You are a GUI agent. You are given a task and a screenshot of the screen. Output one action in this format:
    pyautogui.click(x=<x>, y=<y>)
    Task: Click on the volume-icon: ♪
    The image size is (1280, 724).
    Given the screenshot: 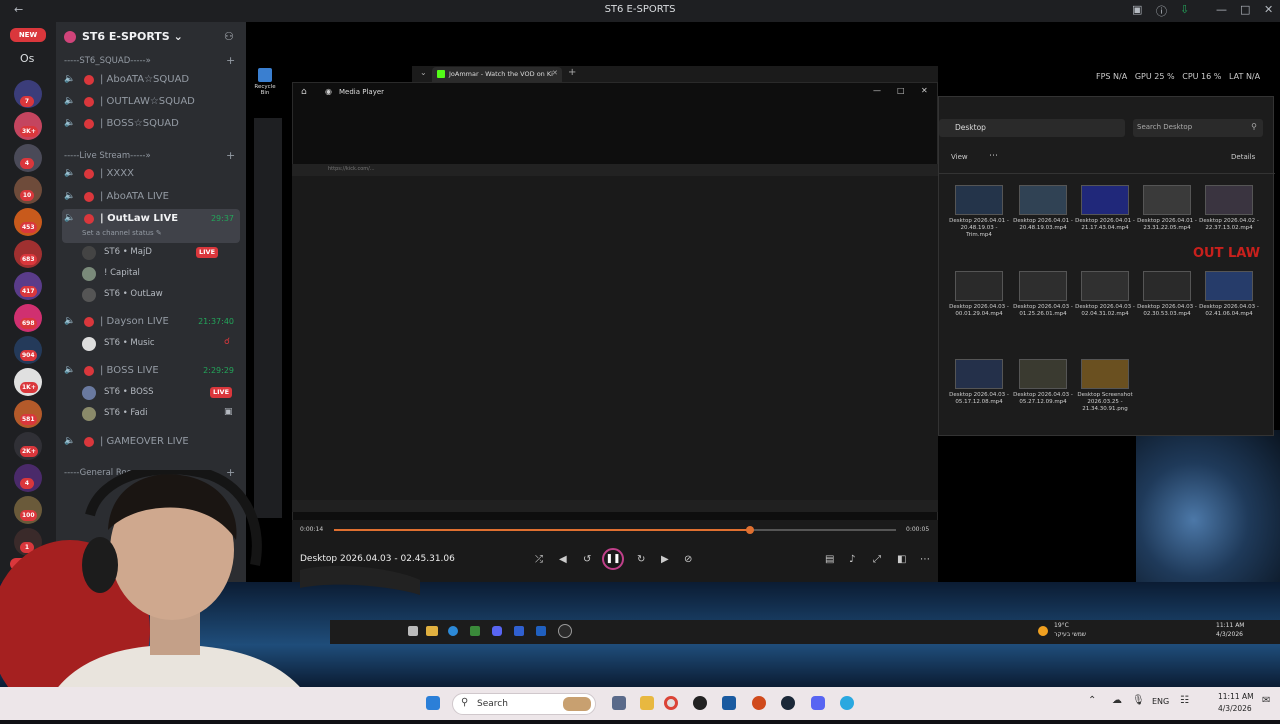 What is the action you would take?
    pyautogui.click(x=852, y=559)
    